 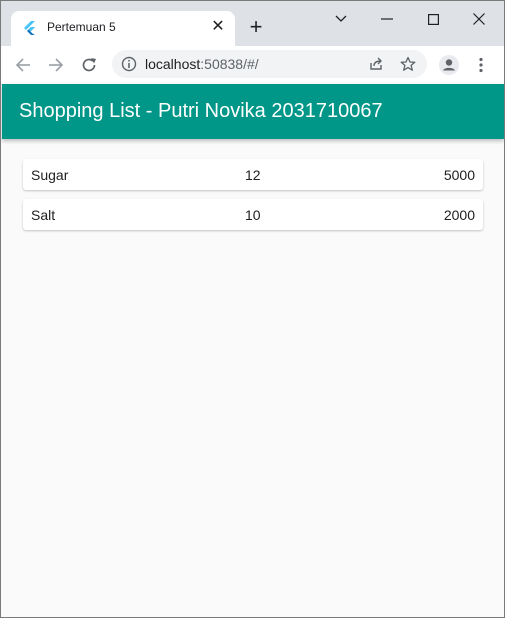 I want to click on title-bar: Pertemuan 5 ✕ +, so click(x=252, y=23).